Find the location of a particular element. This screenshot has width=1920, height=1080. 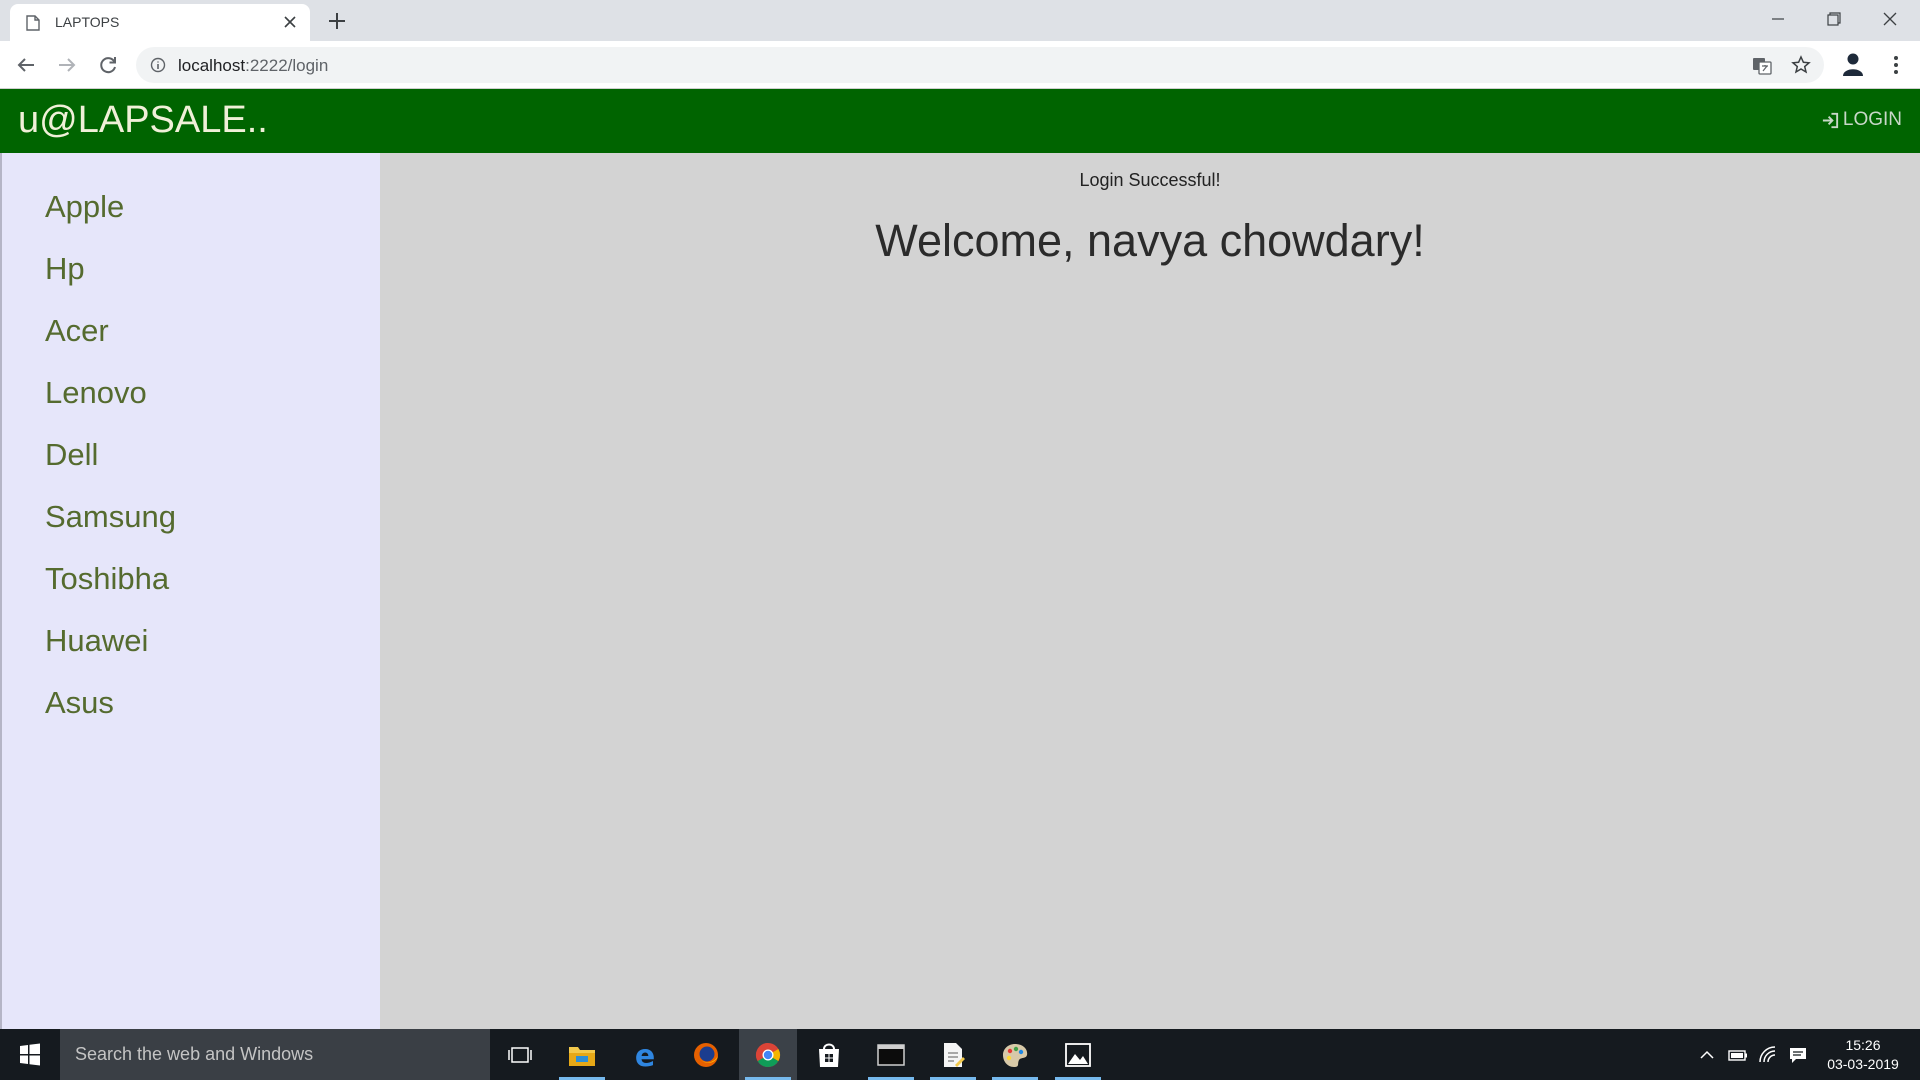

terminal-button is located at coordinates (891, 1054).